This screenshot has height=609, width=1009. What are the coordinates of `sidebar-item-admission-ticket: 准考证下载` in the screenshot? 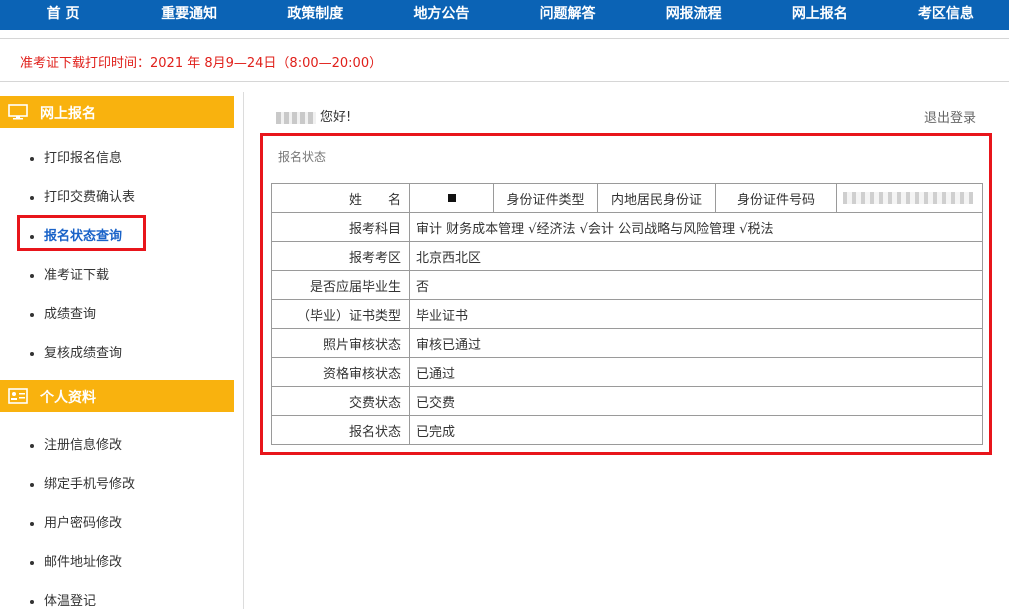 It's located at (69, 273).